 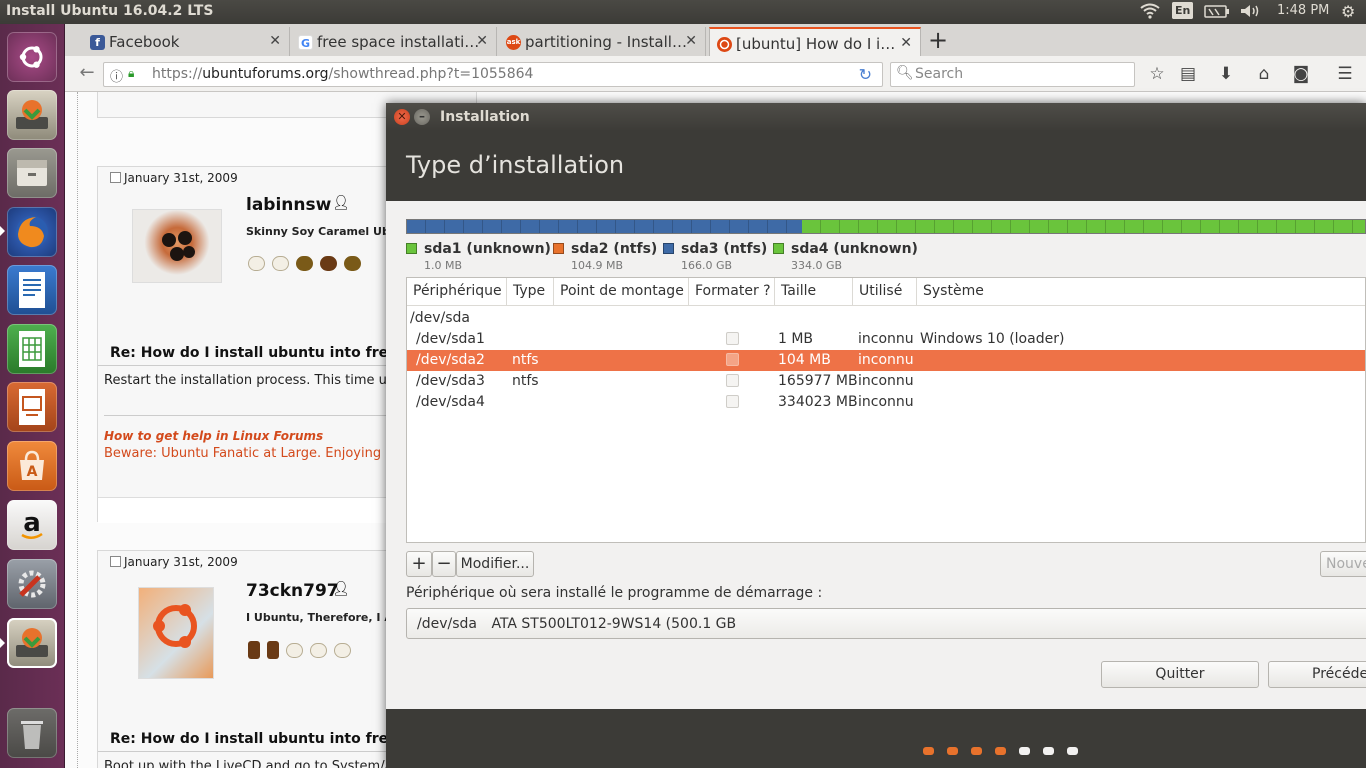 I want to click on volume-icon, so click(x=1250, y=12).